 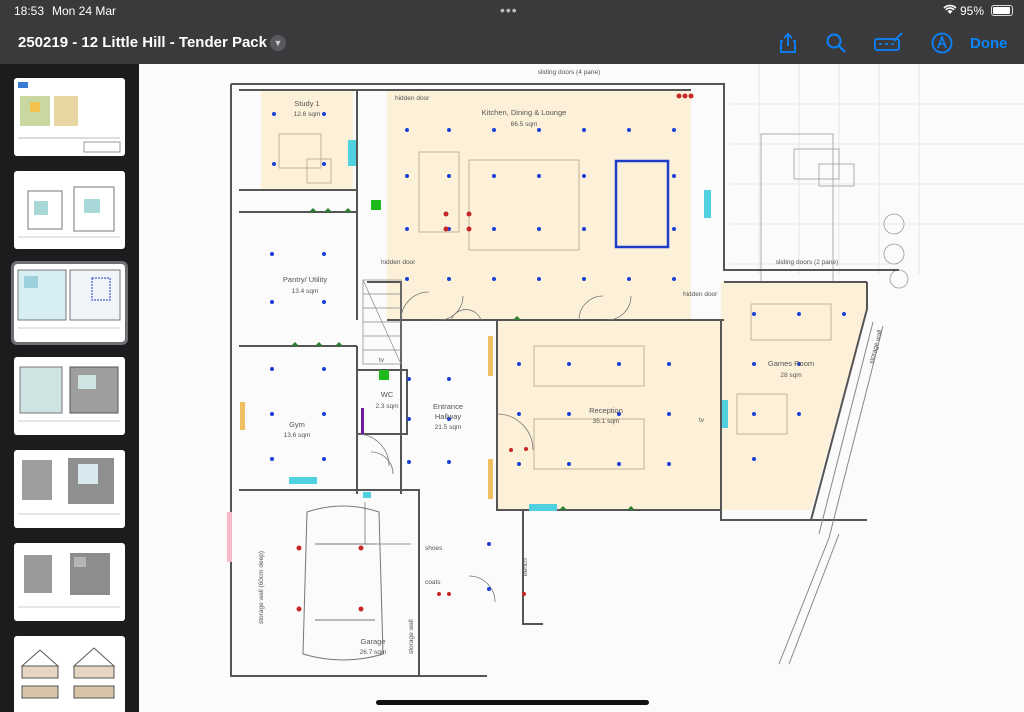 I want to click on search-icon, so click(x=836, y=43).